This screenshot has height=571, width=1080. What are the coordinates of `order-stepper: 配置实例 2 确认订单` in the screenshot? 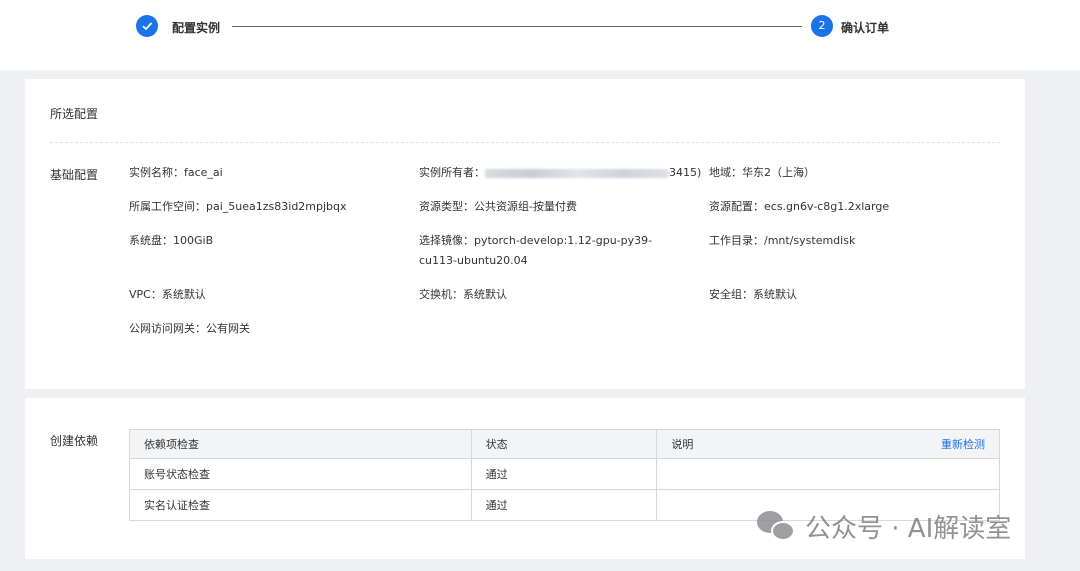 It's located at (540, 35).